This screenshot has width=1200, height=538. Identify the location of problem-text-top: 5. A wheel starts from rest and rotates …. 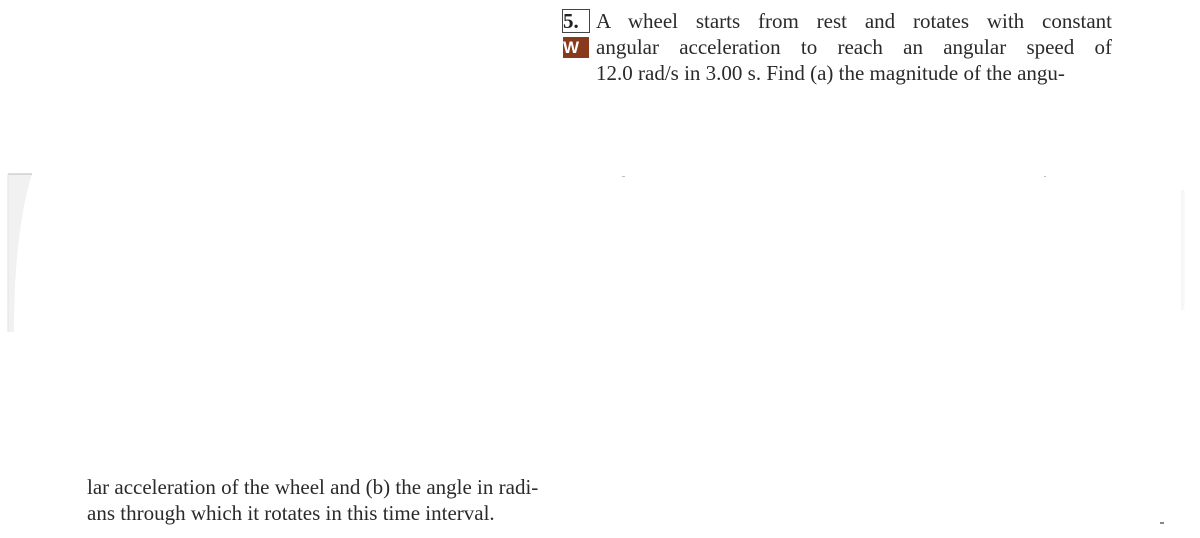
(837, 47).